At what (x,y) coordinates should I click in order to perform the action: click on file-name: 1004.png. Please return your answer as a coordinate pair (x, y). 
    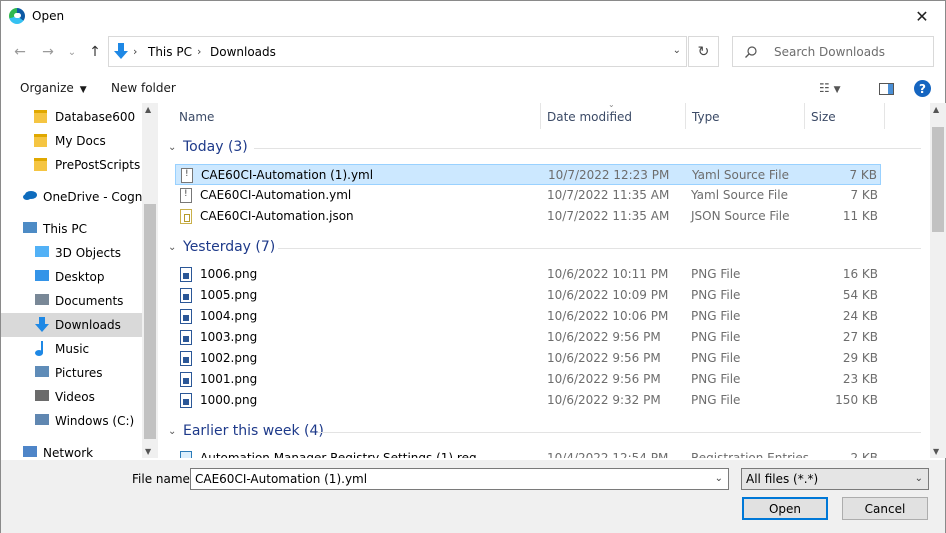
    Looking at the image, I should click on (229, 316).